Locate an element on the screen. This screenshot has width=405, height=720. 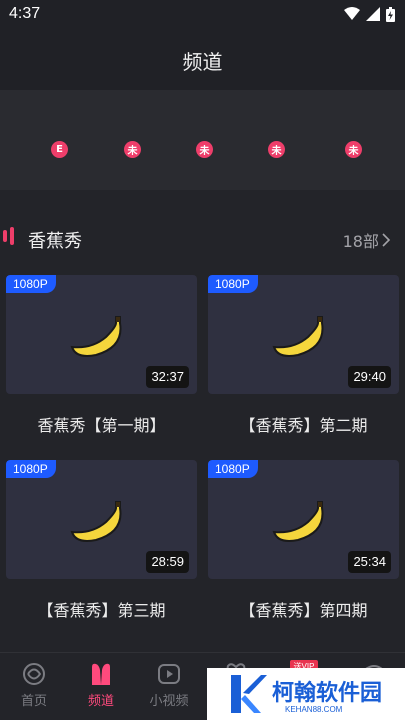
video-card: 1080P 29:40 【香蕉秀】第二期 is located at coordinates (303, 357).